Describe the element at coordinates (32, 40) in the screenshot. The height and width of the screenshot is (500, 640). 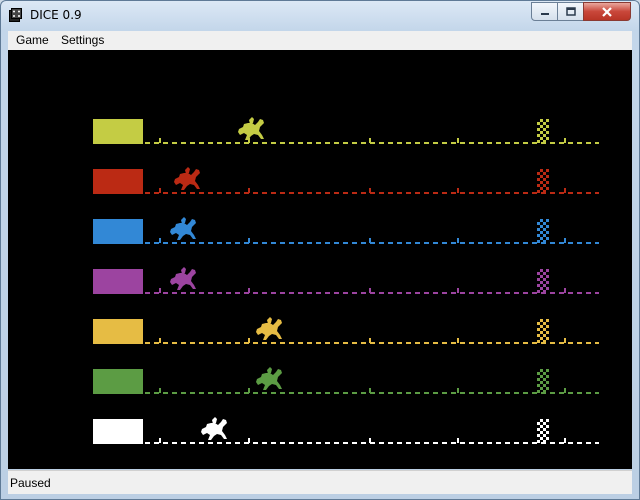
I see `menu-game: Game` at that location.